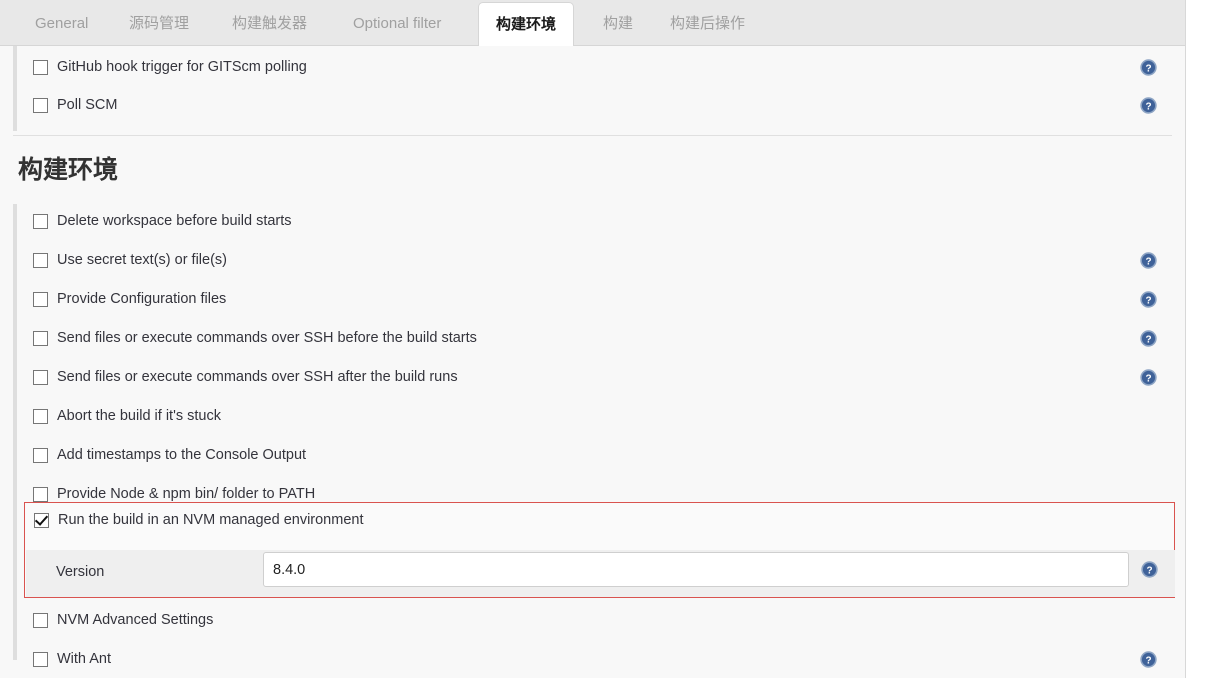 The width and height of the screenshot is (1213, 678). Describe the element at coordinates (15, 432) in the screenshot. I see `build-env-group-bar` at that location.